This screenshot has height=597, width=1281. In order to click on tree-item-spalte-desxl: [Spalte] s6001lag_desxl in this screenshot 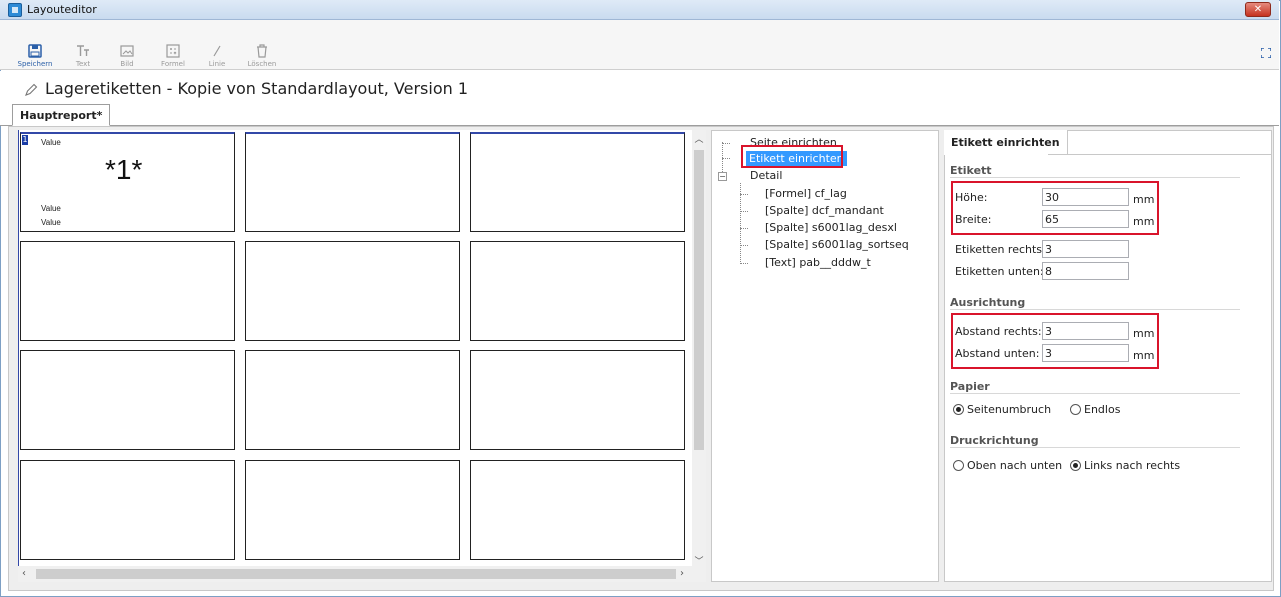, I will do `click(831, 227)`.